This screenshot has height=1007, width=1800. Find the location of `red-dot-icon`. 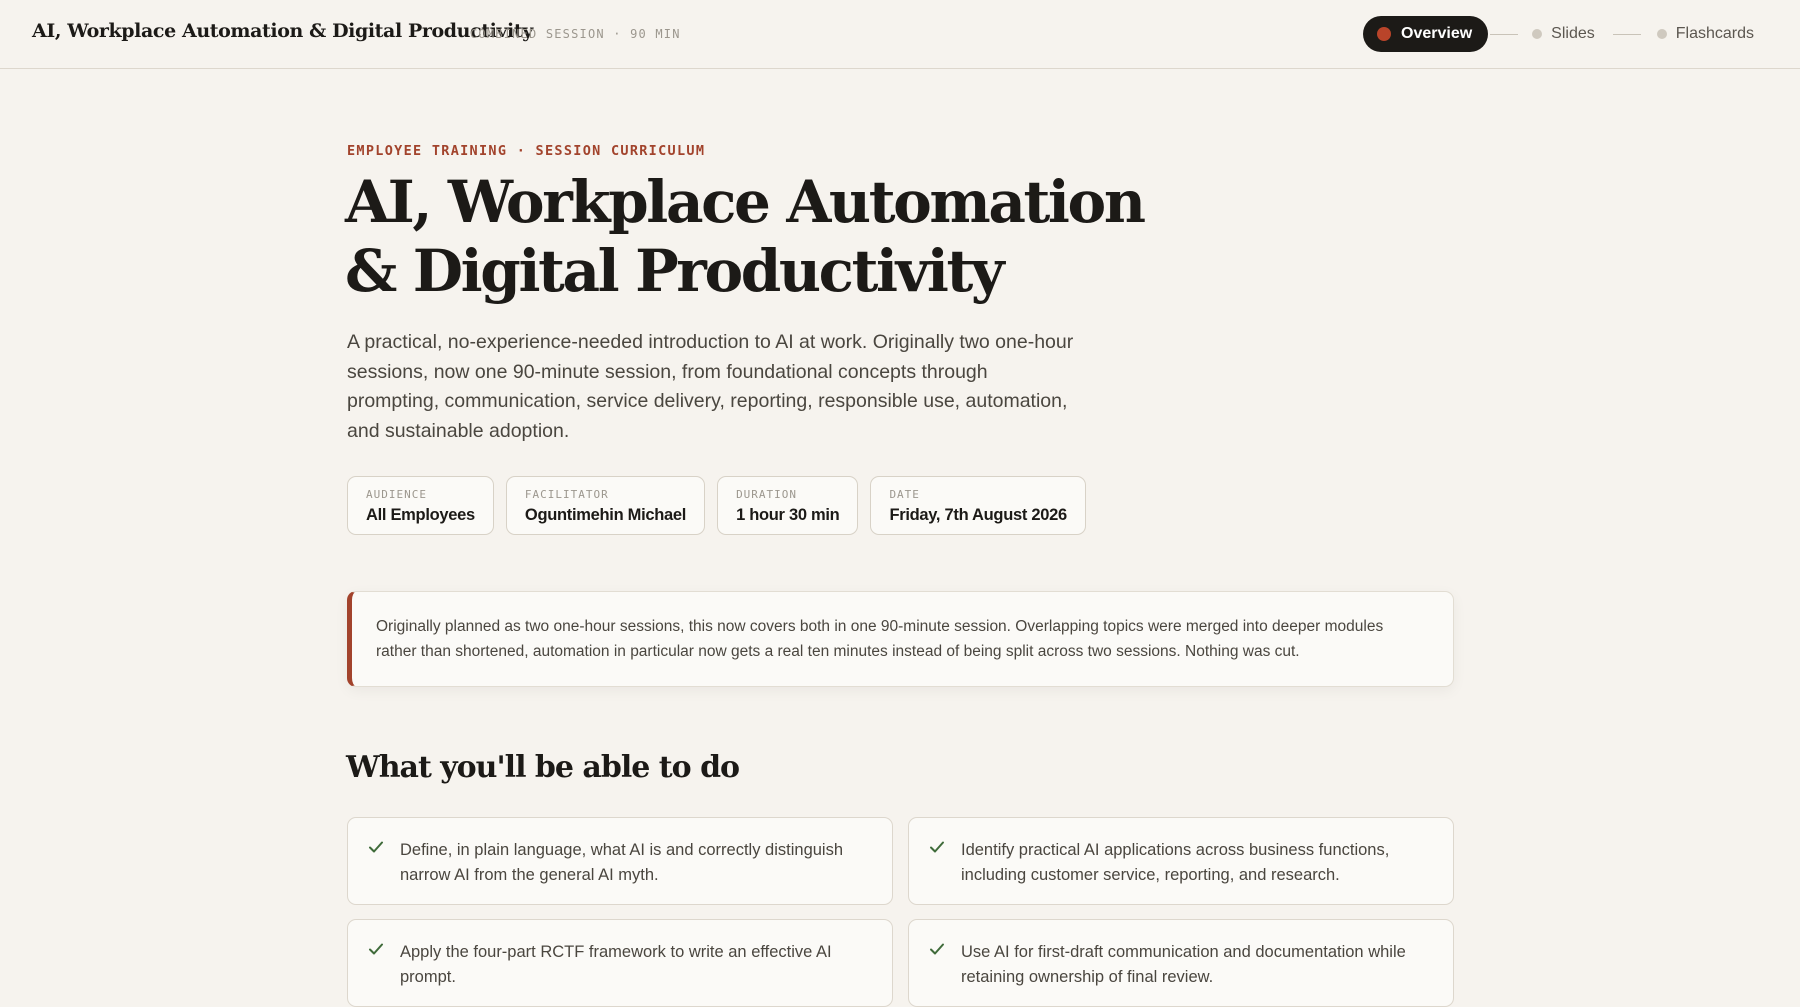

red-dot-icon is located at coordinates (1384, 34).